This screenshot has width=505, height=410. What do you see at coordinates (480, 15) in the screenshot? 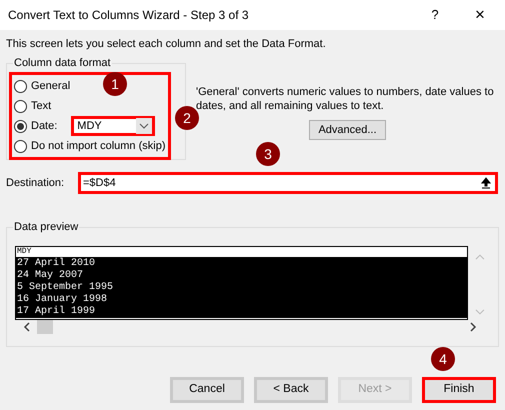
I see `close-button: ×` at bounding box center [480, 15].